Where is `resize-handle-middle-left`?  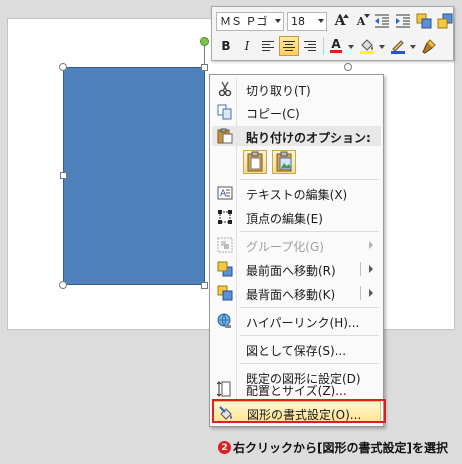
resize-handle-middle-left is located at coordinates (63, 175).